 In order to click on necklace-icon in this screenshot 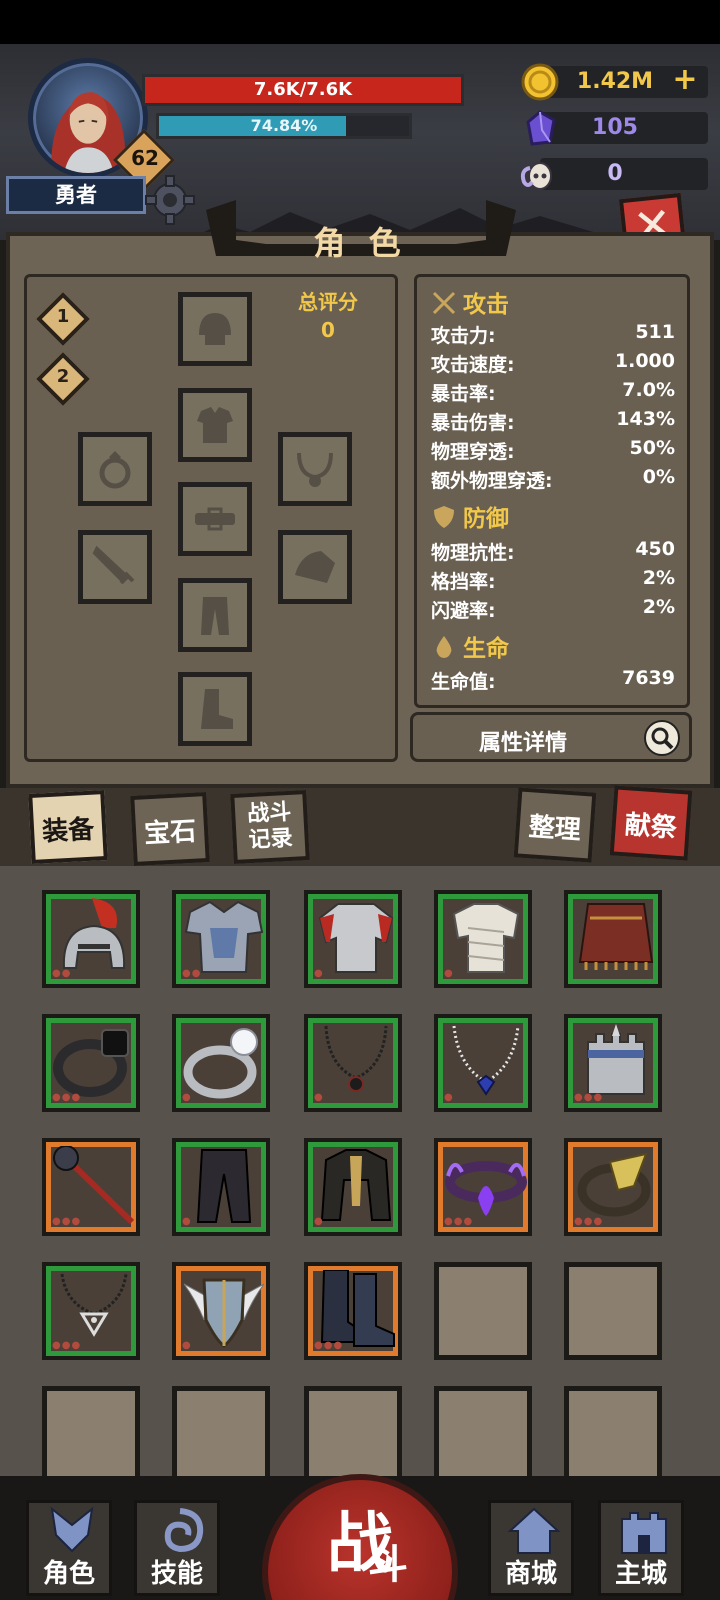, I will do `click(315, 469)`.